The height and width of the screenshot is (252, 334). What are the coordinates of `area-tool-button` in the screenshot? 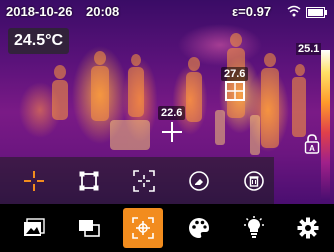 It's located at (89, 181).